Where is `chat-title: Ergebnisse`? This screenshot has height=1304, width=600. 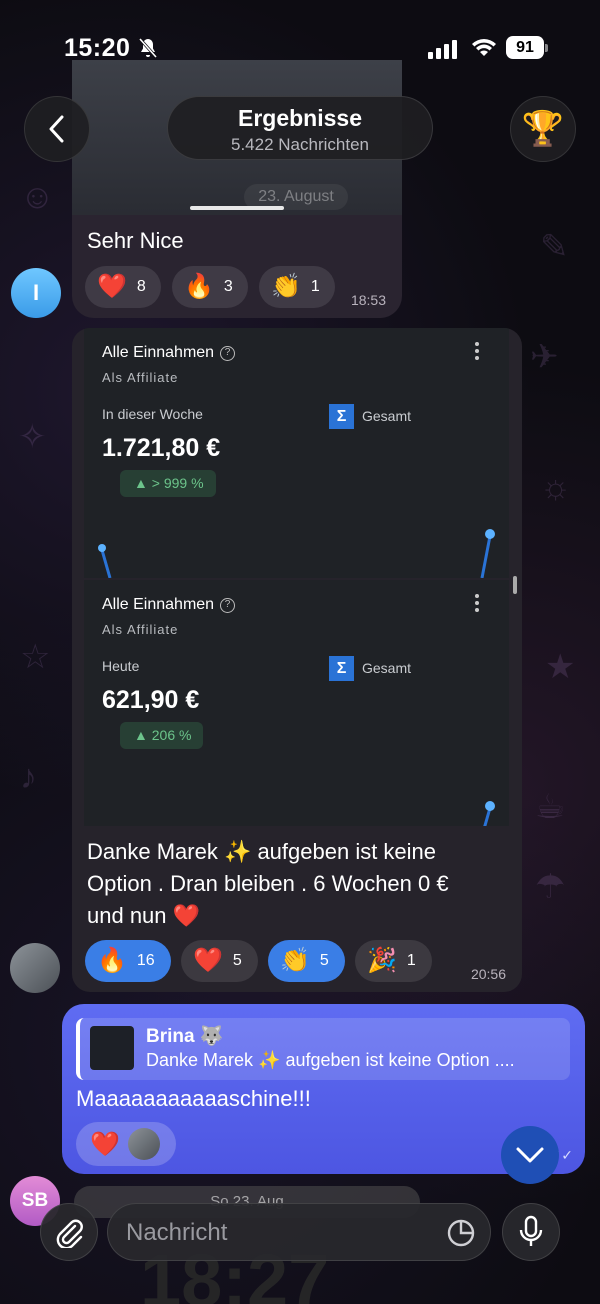
chat-title: Ergebnisse is located at coordinates (300, 118).